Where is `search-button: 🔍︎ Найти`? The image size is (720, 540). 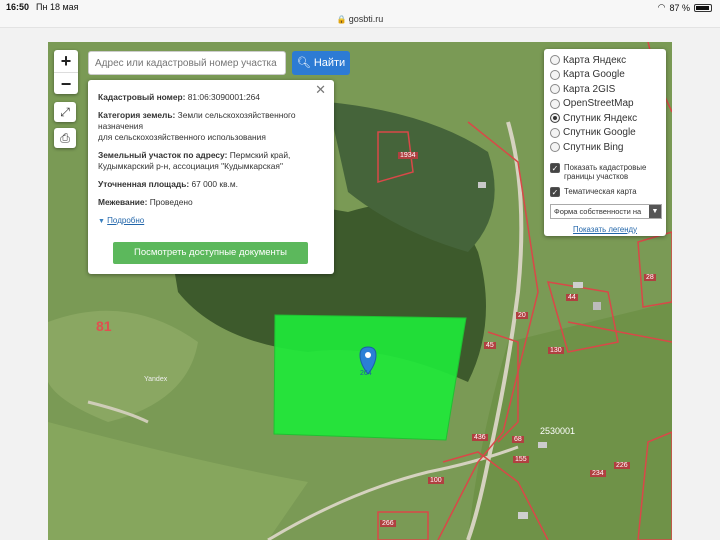
search-button: 🔍︎ Найти is located at coordinates (321, 63).